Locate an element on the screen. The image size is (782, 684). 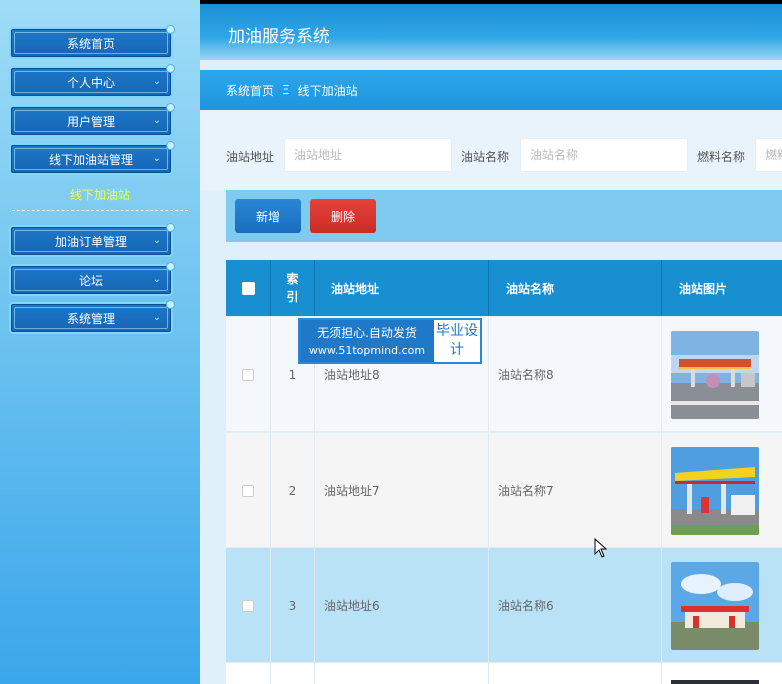
name-search-input is located at coordinates (604, 155).